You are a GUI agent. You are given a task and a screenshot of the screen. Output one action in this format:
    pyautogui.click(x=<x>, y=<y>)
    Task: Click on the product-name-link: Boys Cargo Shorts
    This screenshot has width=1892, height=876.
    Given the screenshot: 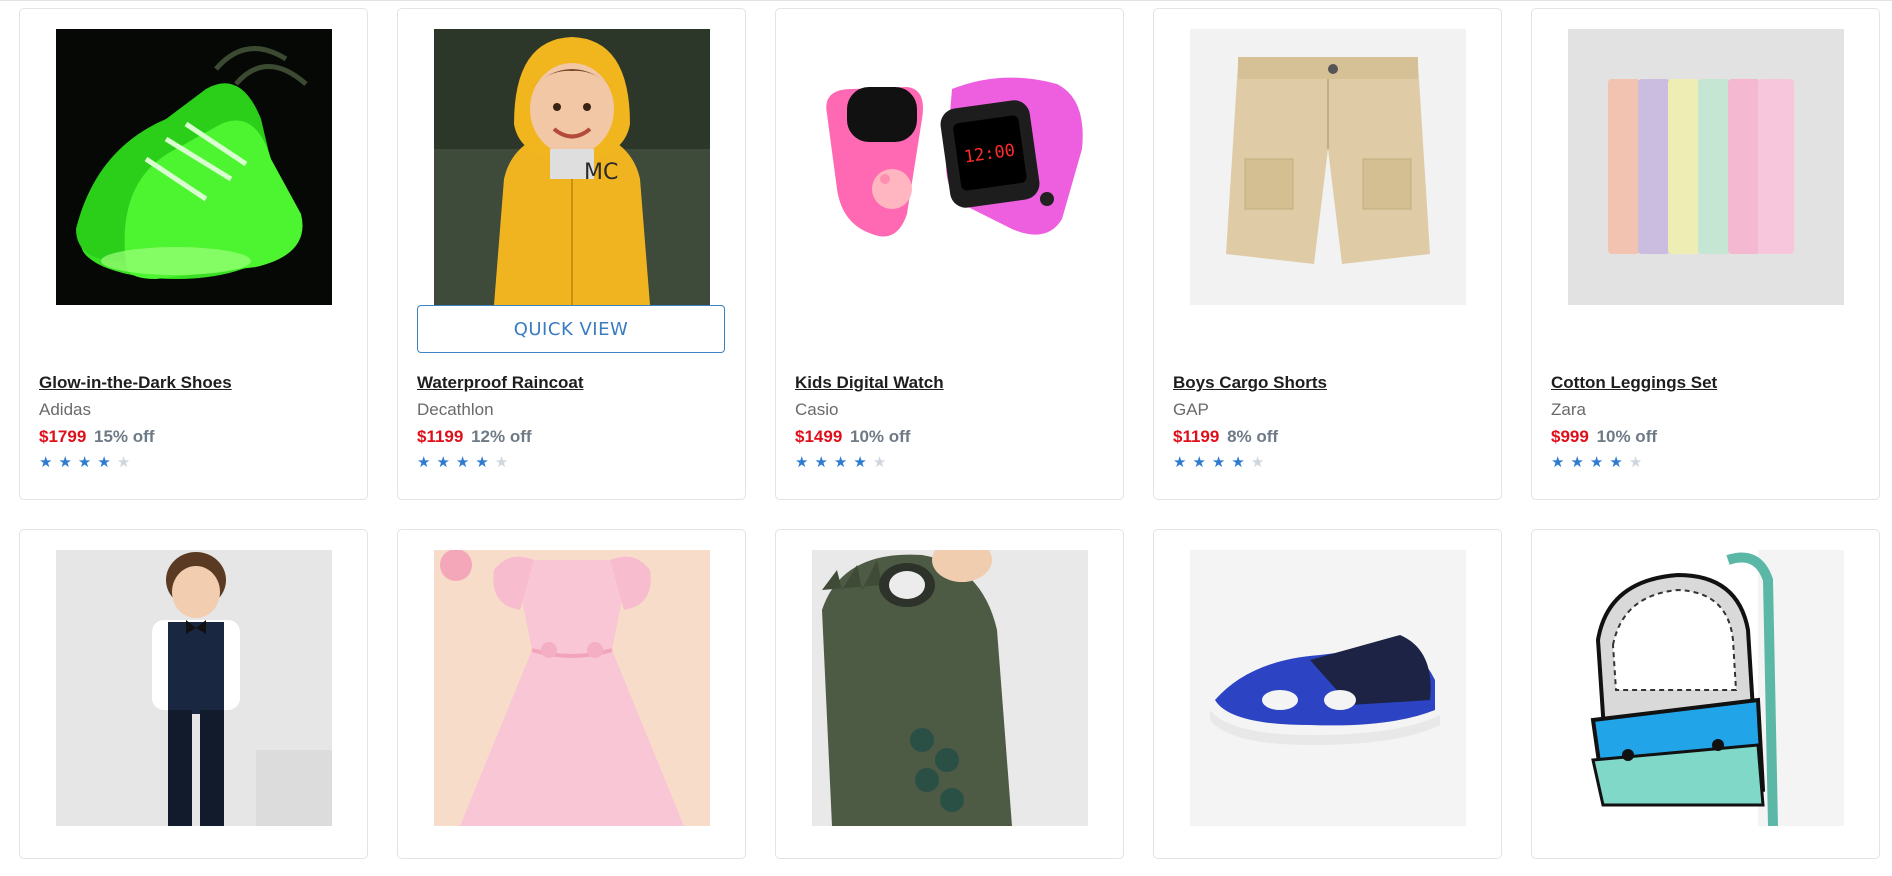 What is the action you would take?
    pyautogui.click(x=1332, y=383)
    